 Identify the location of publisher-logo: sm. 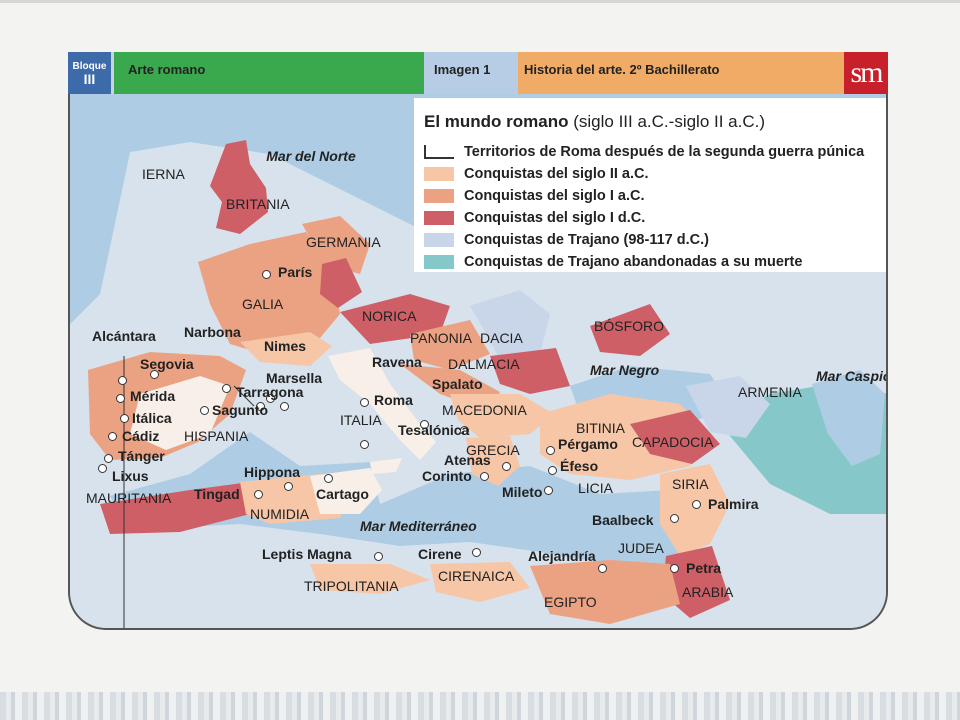
(866, 73).